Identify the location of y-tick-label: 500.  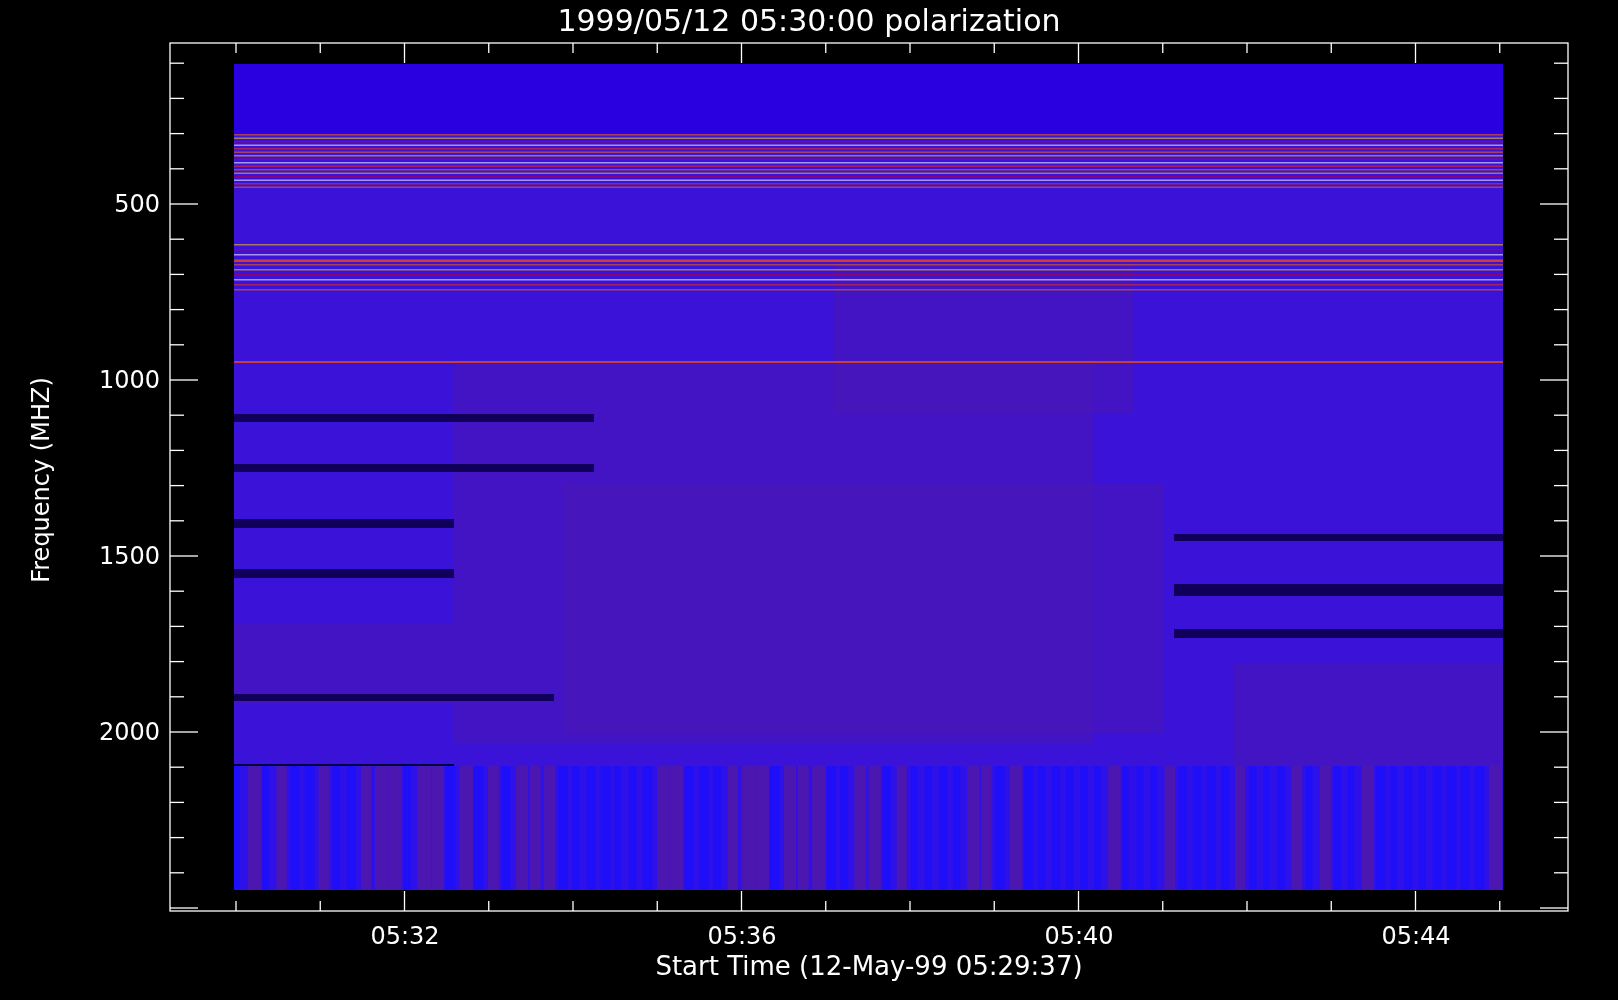
(136, 204).